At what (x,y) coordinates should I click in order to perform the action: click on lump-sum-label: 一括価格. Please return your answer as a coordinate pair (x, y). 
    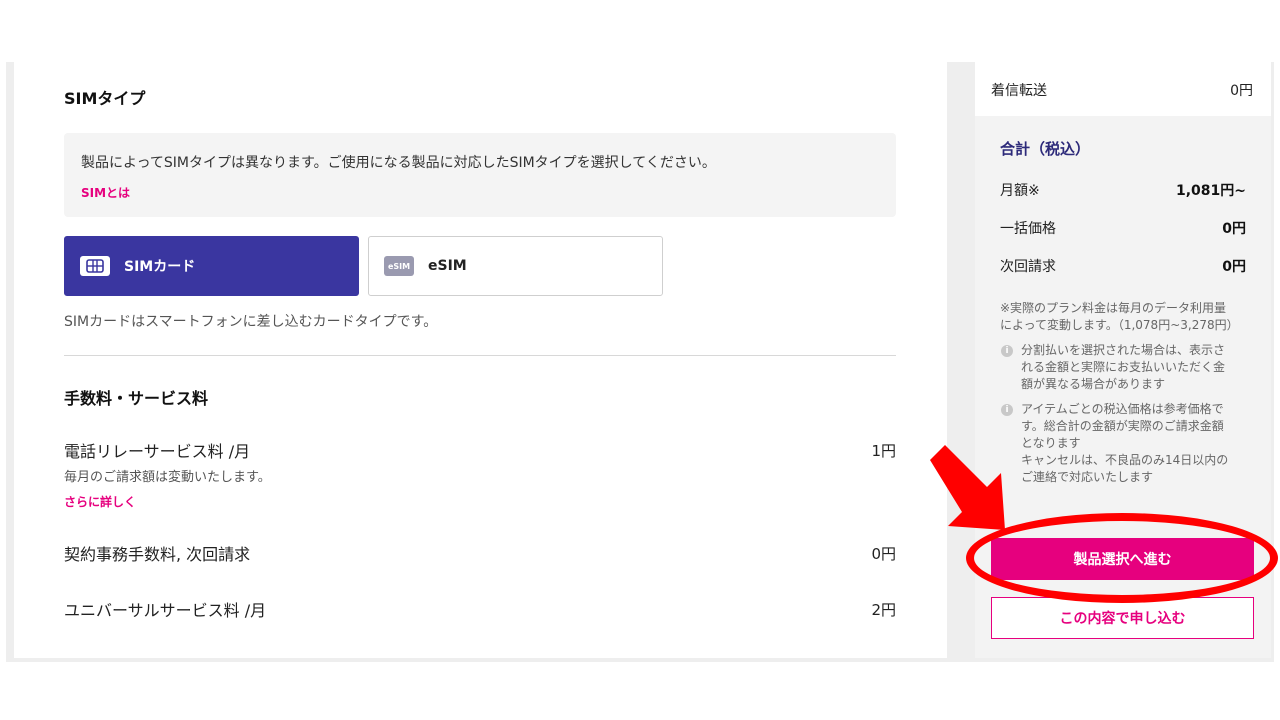
    Looking at the image, I should click on (1028, 229).